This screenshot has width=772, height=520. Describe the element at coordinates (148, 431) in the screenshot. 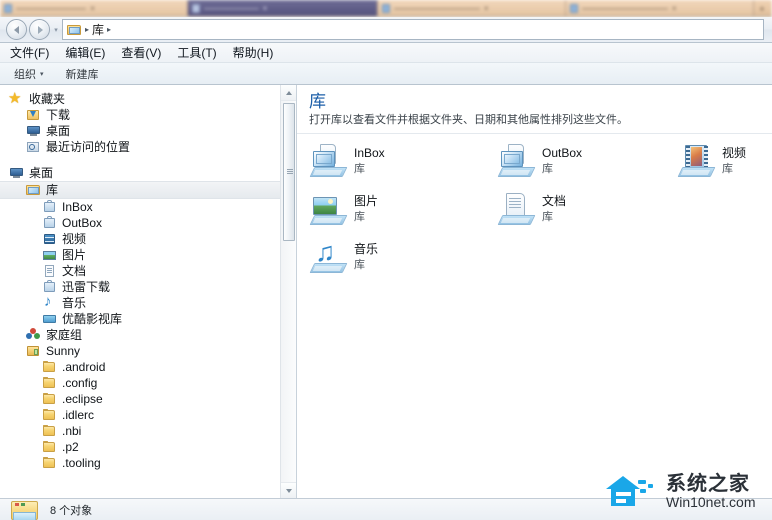

I see `tree-item-nbi: .nbi` at that location.